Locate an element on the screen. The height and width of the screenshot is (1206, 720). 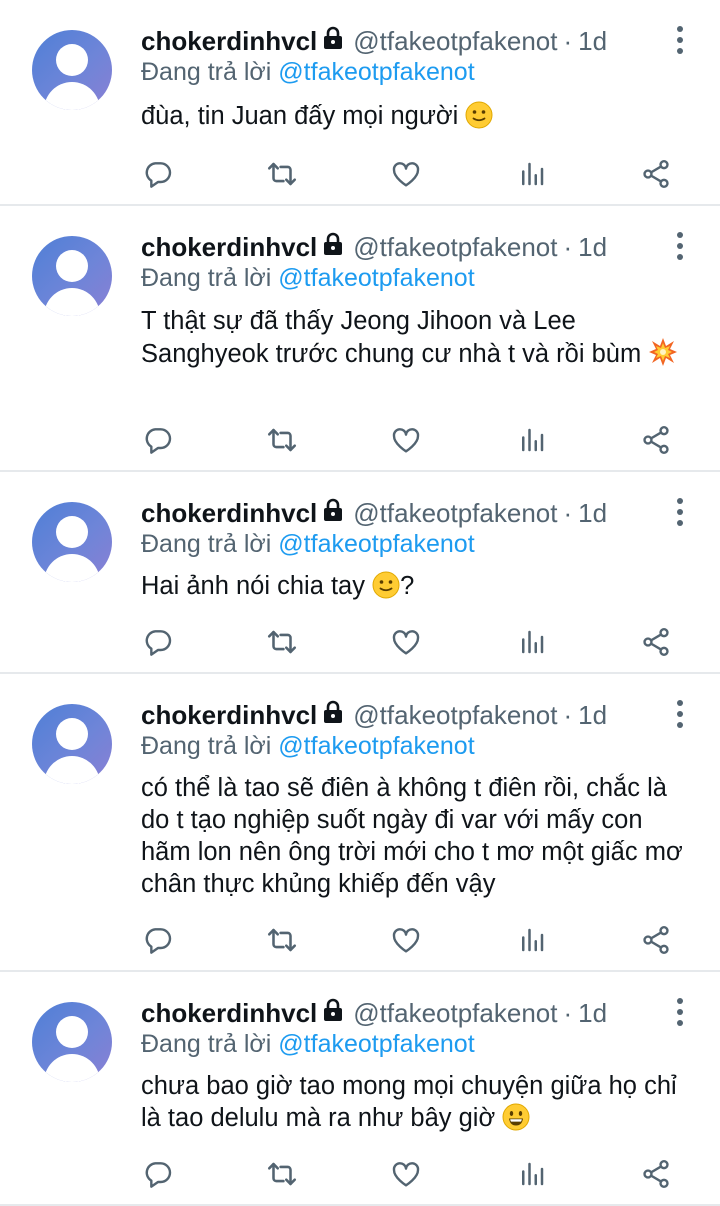
tweet-text-suffix: ? is located at coordinates (407, 586).